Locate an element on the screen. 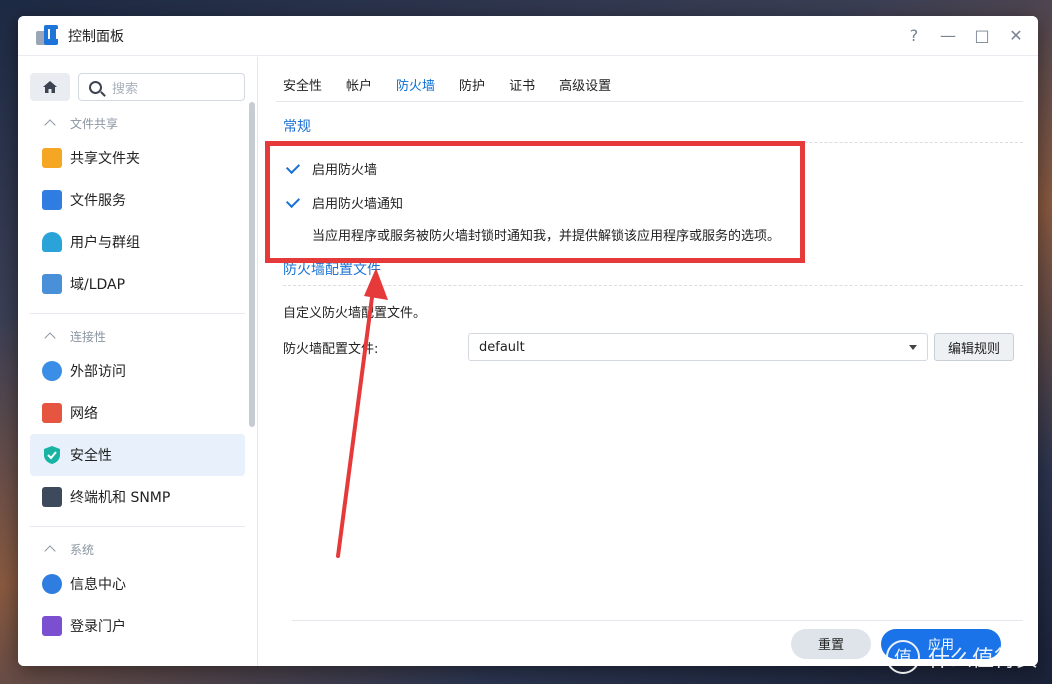 This screenshot has width=1052, height=684. sidebar-item-file-services: 文件服务 is located at coordinates (137, 200).